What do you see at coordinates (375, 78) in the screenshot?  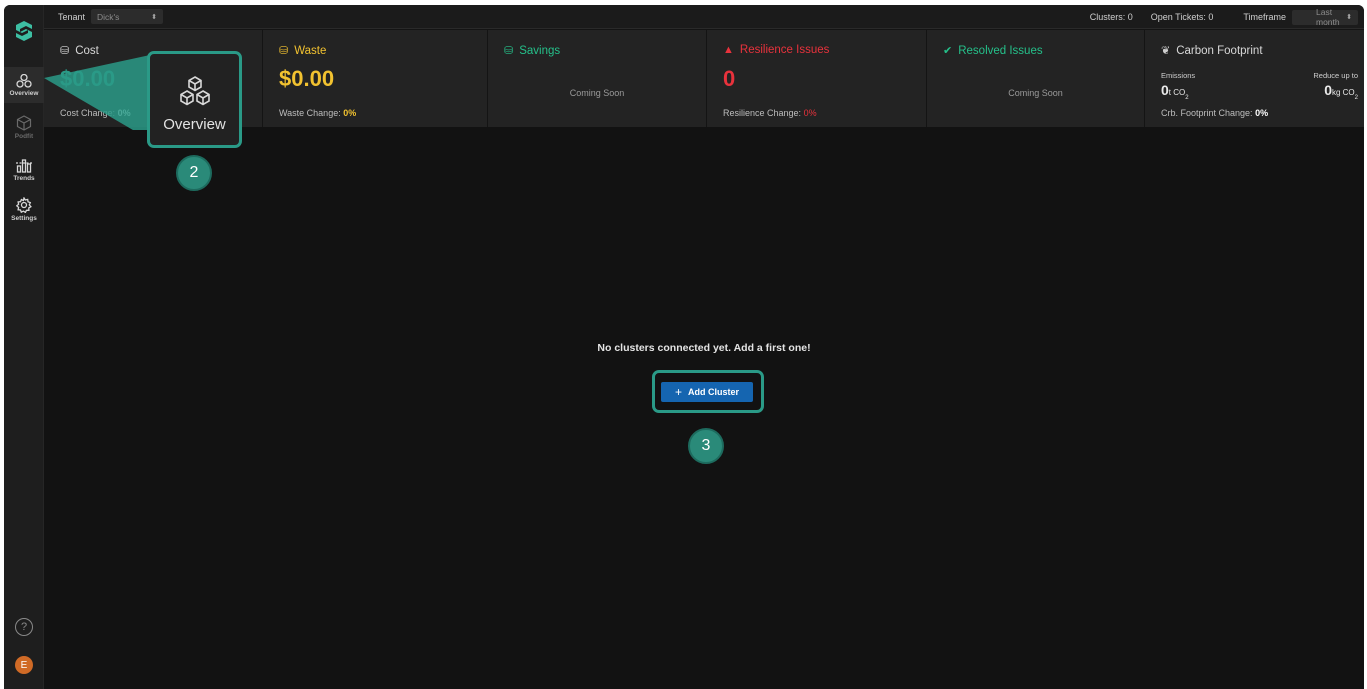 I see `waste-card: ⛁ Waste $0.00 Waste Change: 0%` at bounding box center [375, 78].